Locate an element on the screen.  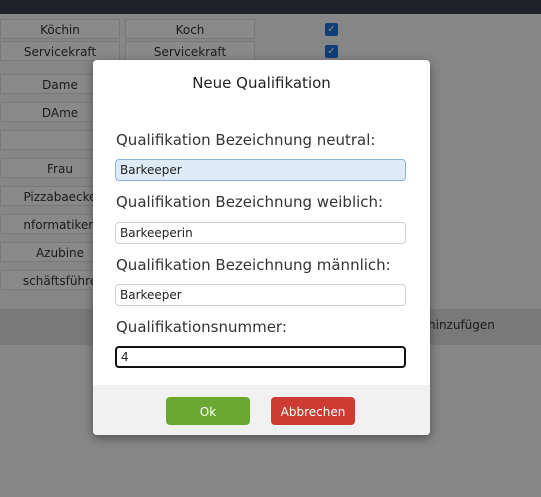
weiblich-input is located at coordinates (260, 233).